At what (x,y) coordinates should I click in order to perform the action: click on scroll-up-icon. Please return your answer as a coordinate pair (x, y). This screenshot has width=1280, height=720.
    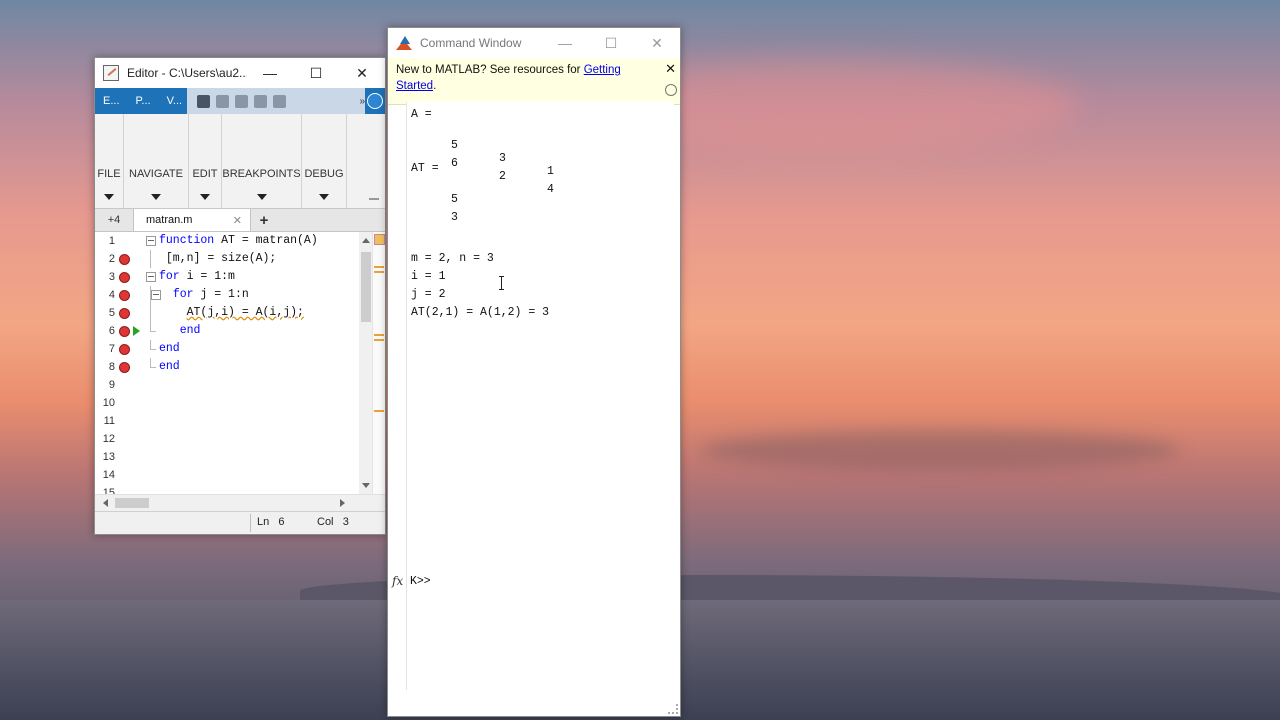
    Looking at the image, I should click on (366, 240).